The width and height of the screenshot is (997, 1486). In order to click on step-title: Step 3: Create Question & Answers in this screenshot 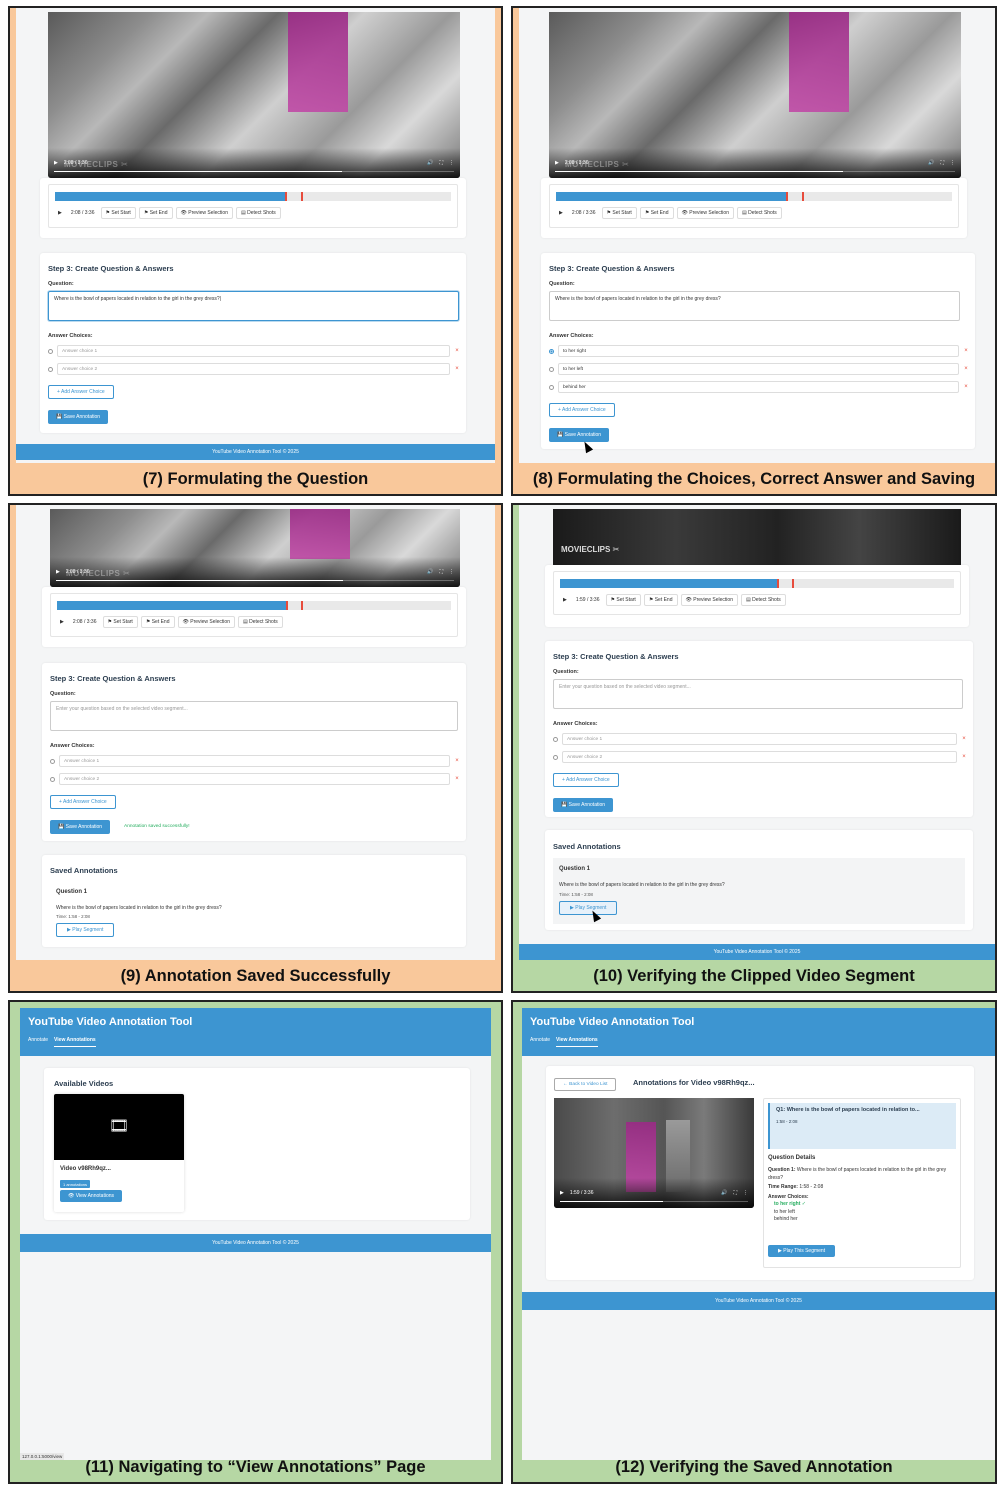, I will do `click(612, 268)`.